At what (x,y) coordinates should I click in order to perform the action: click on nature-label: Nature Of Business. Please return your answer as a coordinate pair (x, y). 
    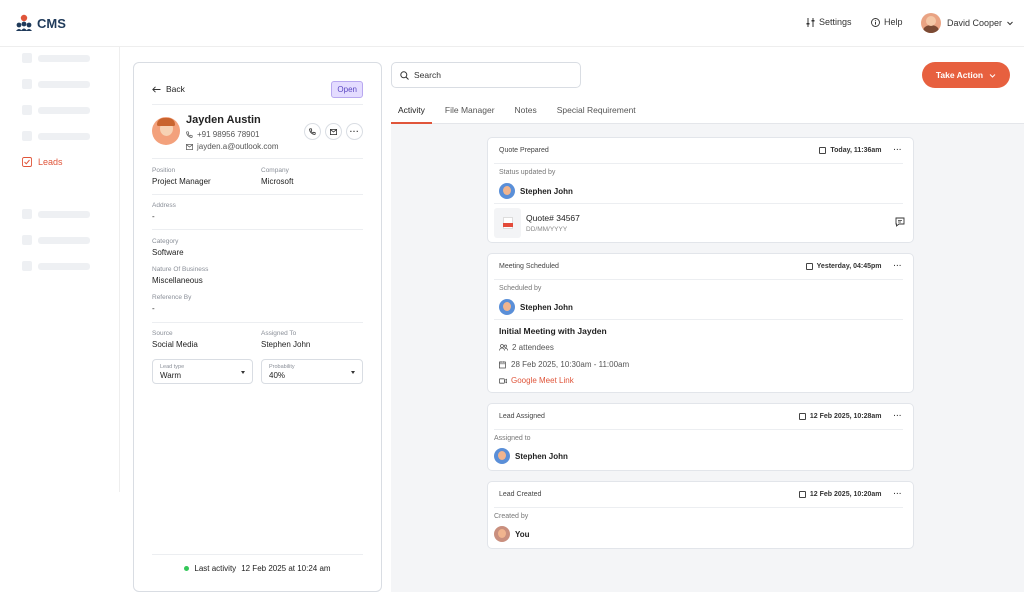
    Looking at the image, I should click on (180, 269).